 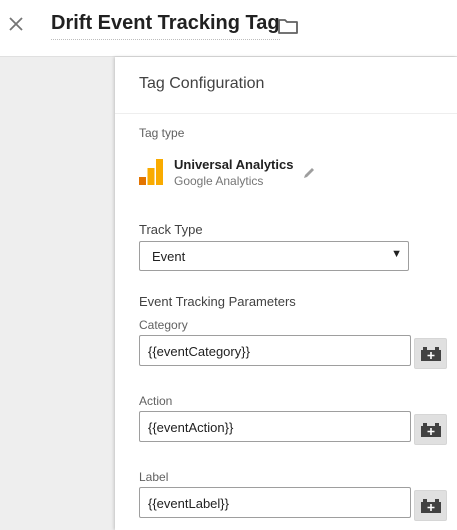 What do you see at coordinates (217, 301) in the screenshot?
I see `event-tracking-parameters-heading: Event Tracking Parameters` at bounding box center [217, 301].